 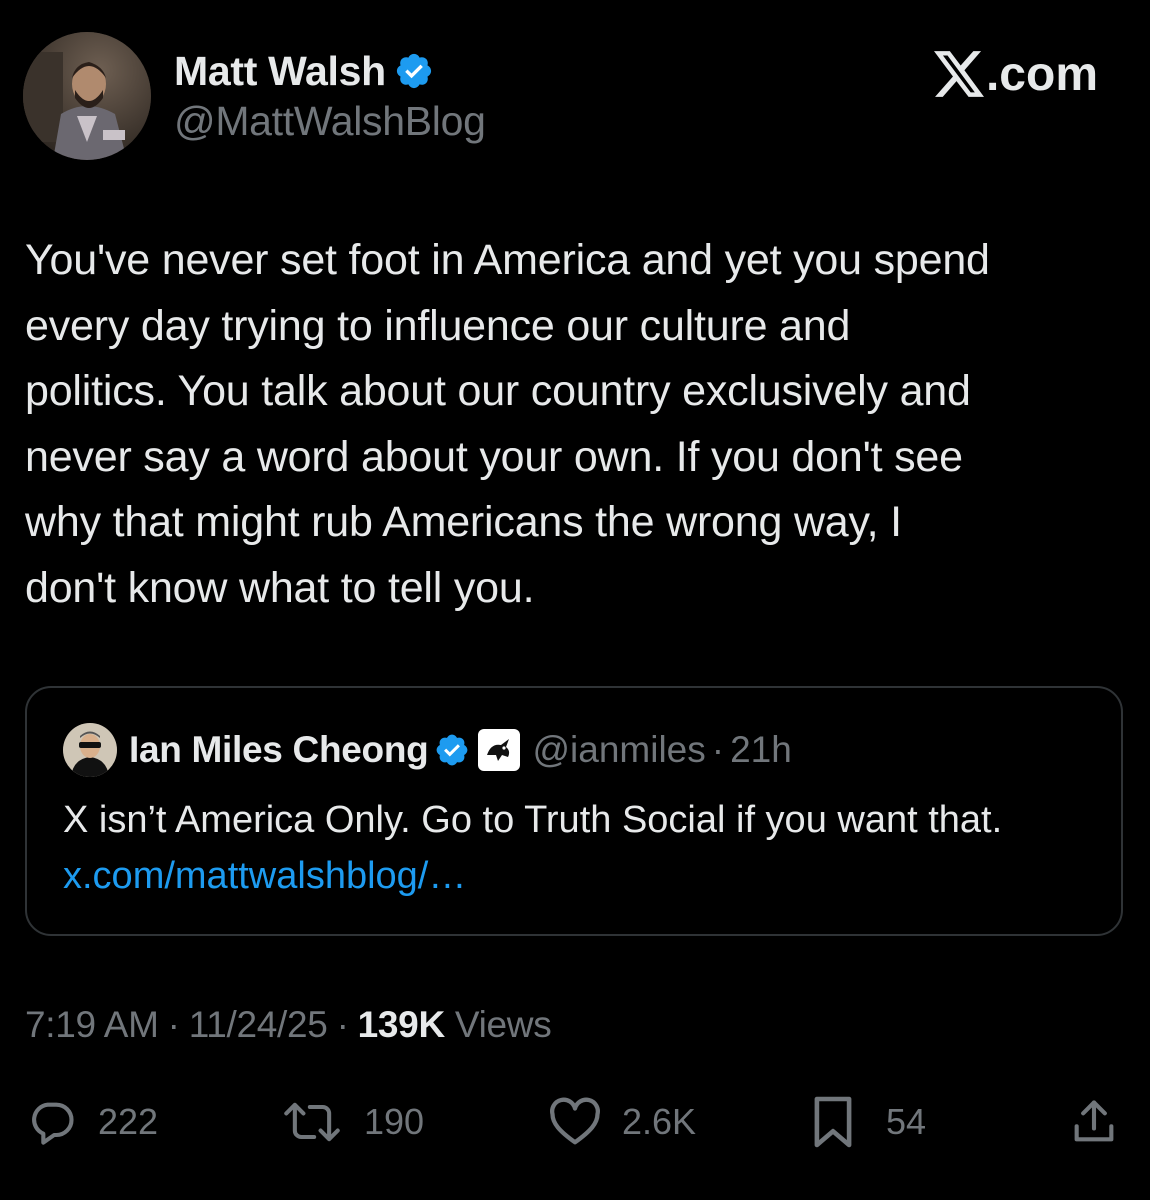 What do you see at coordinates (353, 1122) in the screenshot?
I see `repost-button: 190` at bounding box center [353, 1122].